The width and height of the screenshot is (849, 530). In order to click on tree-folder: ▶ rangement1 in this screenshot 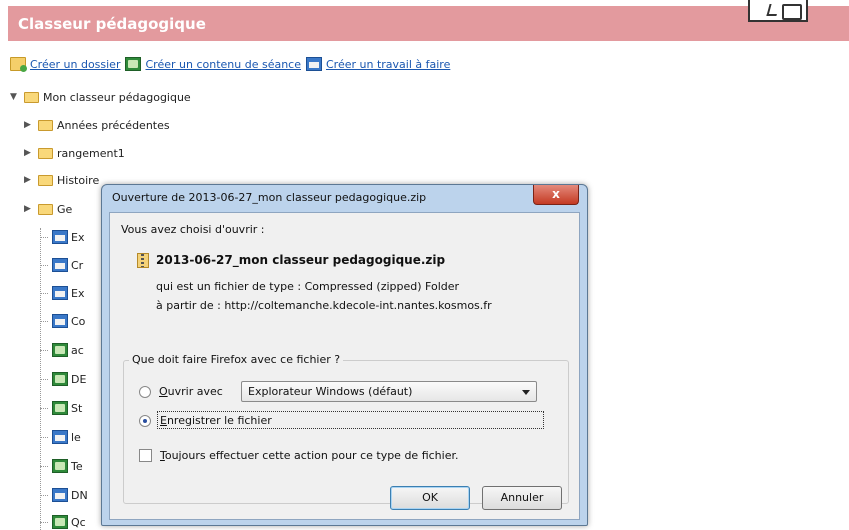, I will do `click(74, 153)`.